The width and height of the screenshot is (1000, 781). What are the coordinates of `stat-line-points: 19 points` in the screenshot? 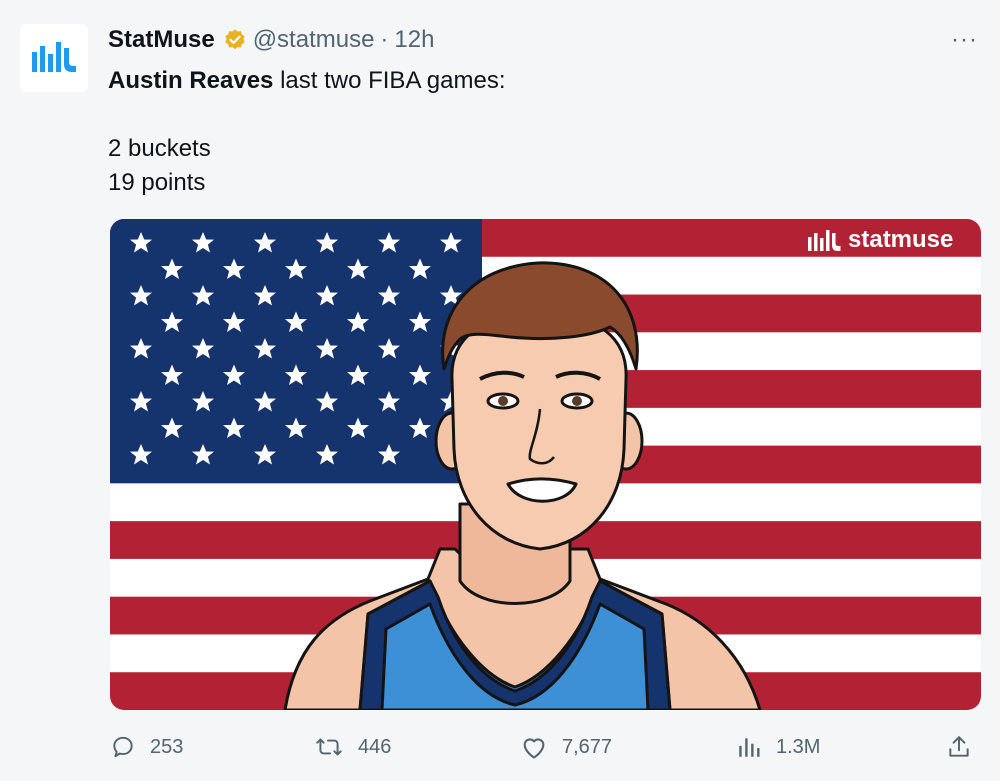 It's located at (157, 182).